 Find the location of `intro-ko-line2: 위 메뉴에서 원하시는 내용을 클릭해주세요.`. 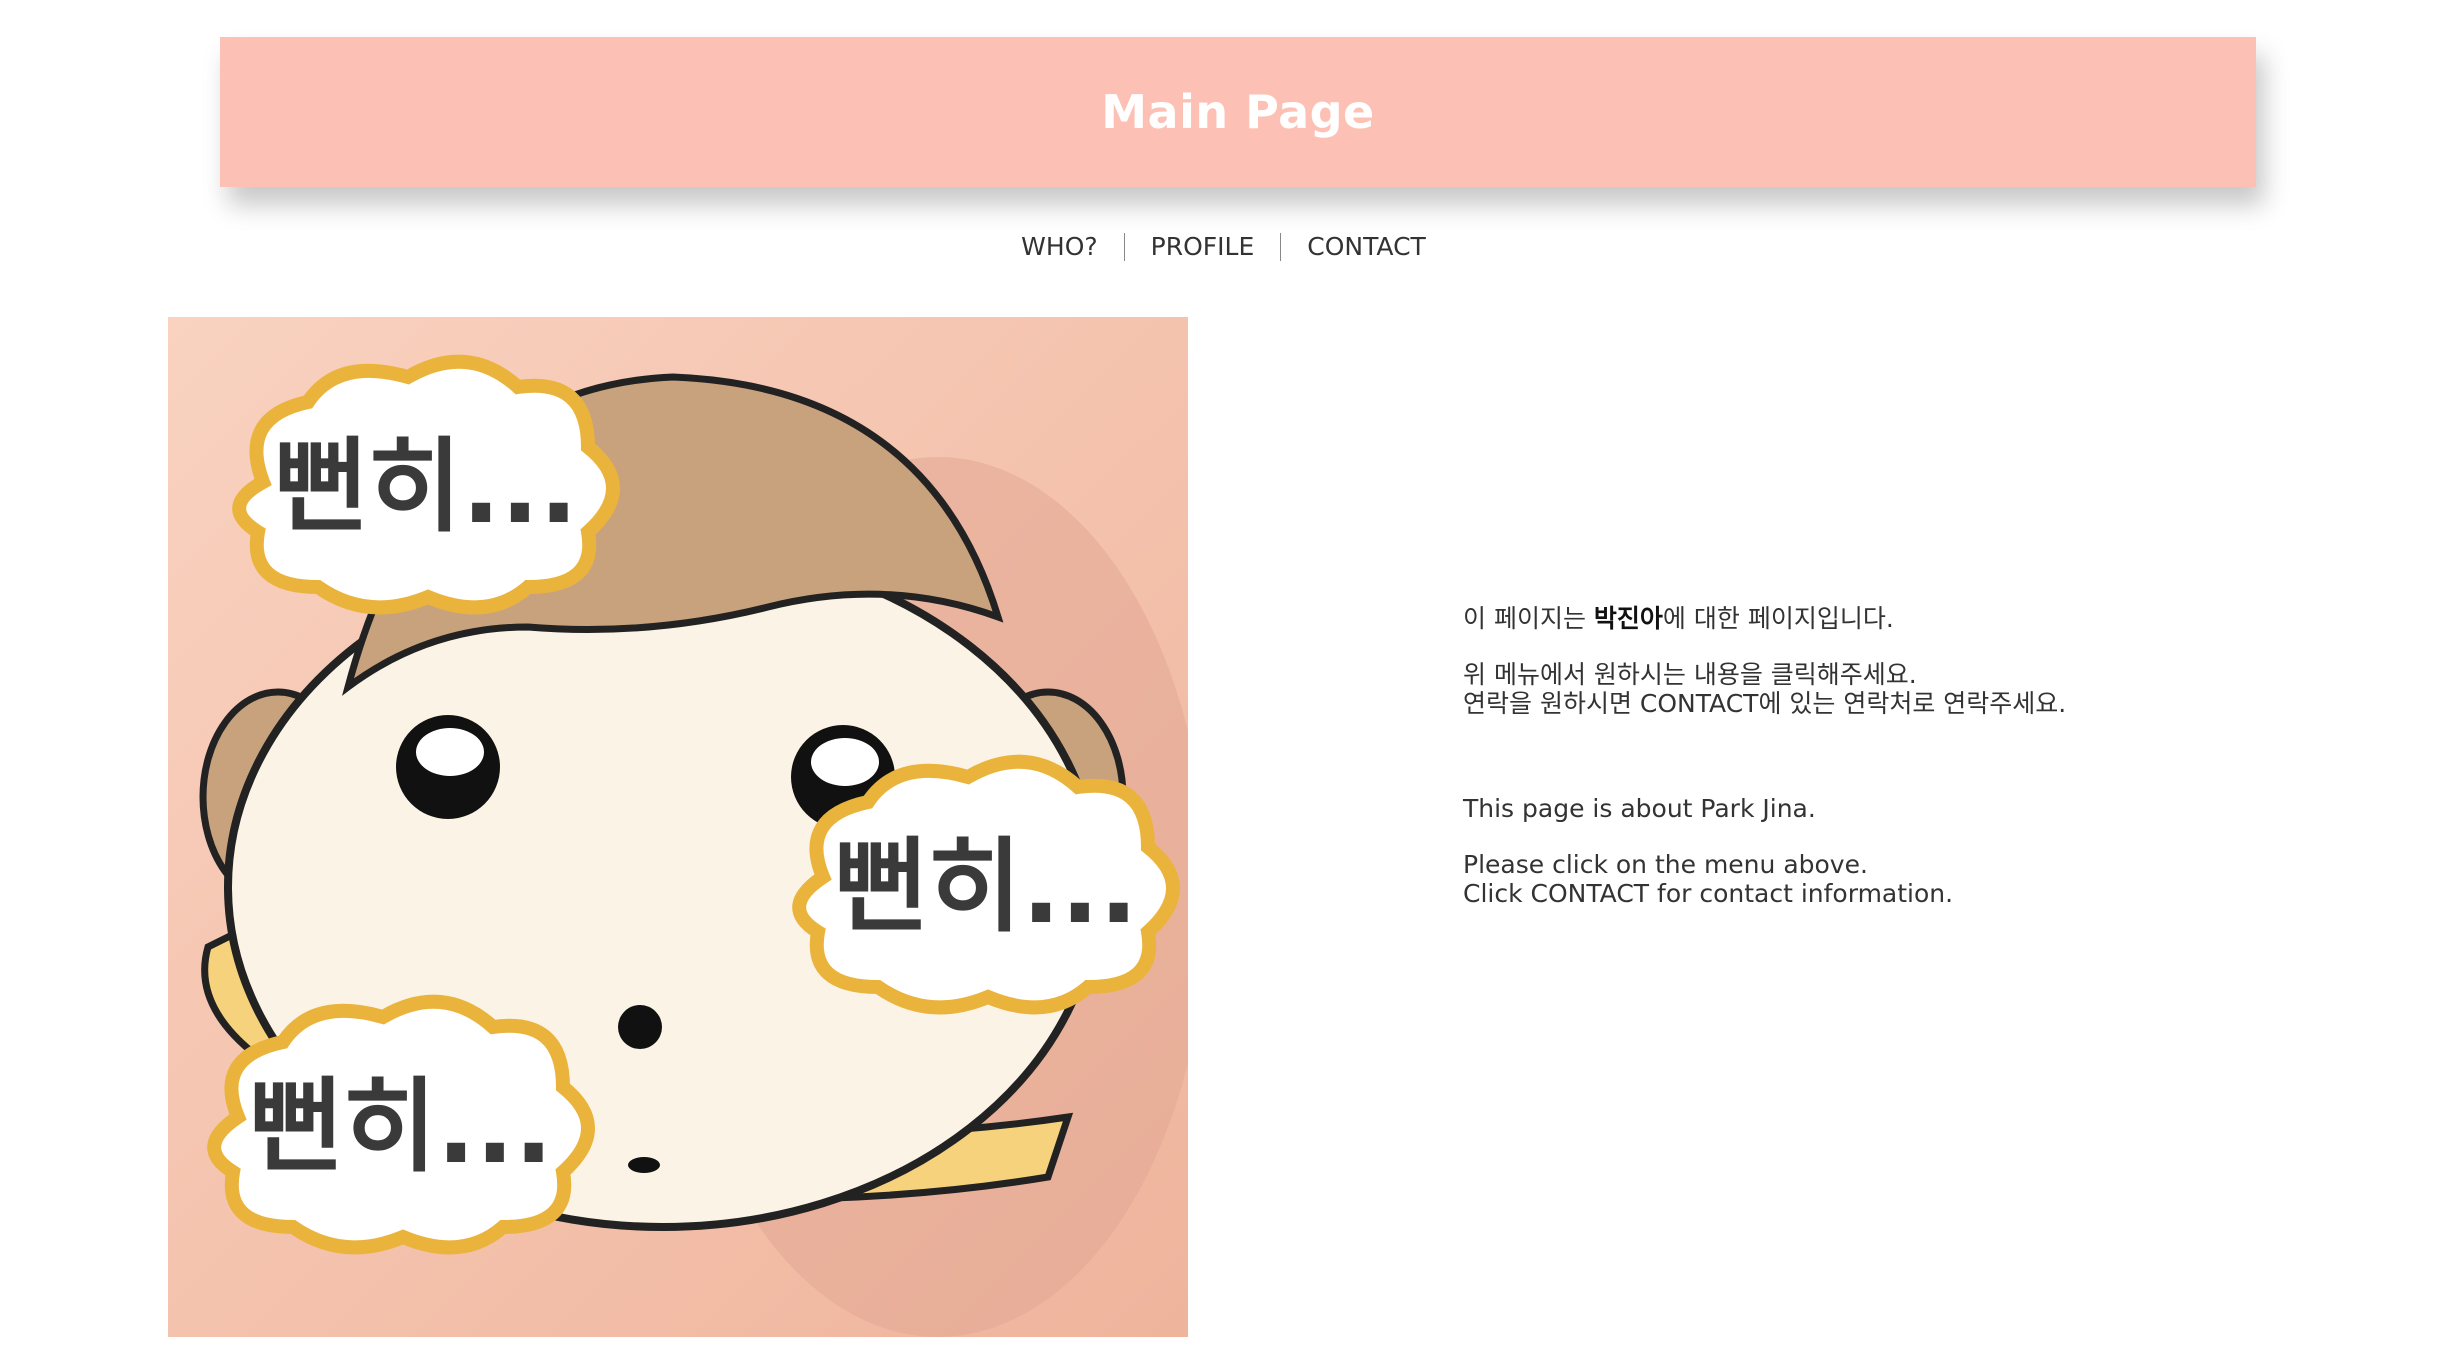

intro-ko-line2: 위 메뉴에서 원하시는 내용을 클릭해주세요. is located at coordinates (1690, 674).